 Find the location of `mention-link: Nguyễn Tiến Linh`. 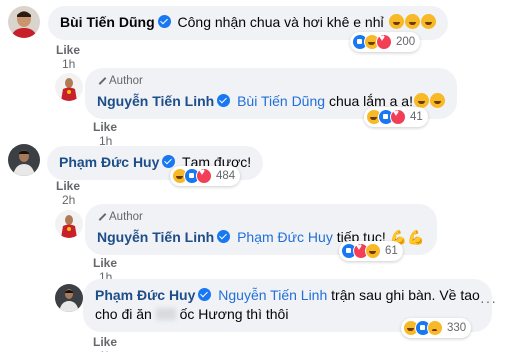

mention-link: Nguyễn Tiến Linh is located at coordinates (272, 295).